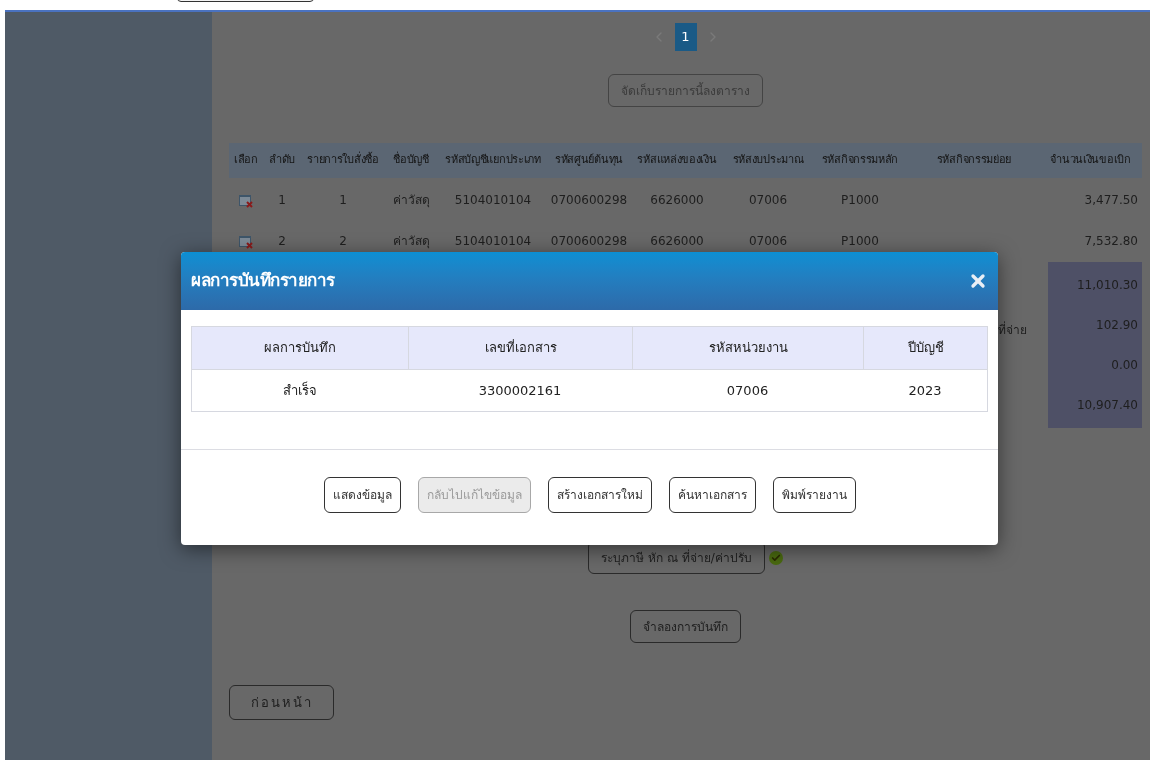  I want to click on column-header: รหัสกิจกรรมย่อย, so click(974, 160).